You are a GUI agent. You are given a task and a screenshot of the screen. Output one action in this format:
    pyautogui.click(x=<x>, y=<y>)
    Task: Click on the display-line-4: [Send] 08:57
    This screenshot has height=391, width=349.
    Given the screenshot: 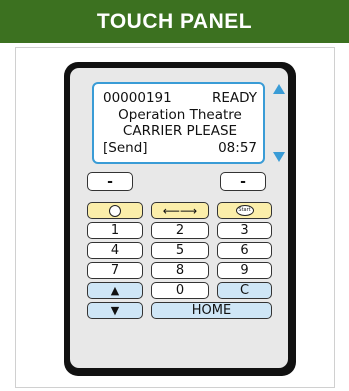 What is the action you would take?
    pyautogui.click(x=180, y=148)
    